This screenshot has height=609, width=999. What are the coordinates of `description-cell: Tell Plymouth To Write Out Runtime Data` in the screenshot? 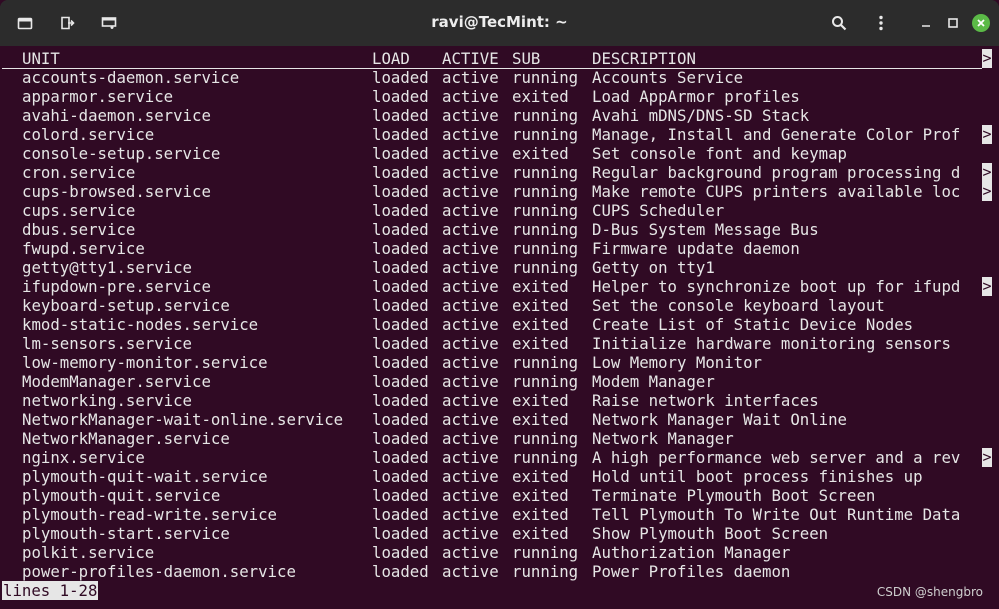 It's located at (776, 514).